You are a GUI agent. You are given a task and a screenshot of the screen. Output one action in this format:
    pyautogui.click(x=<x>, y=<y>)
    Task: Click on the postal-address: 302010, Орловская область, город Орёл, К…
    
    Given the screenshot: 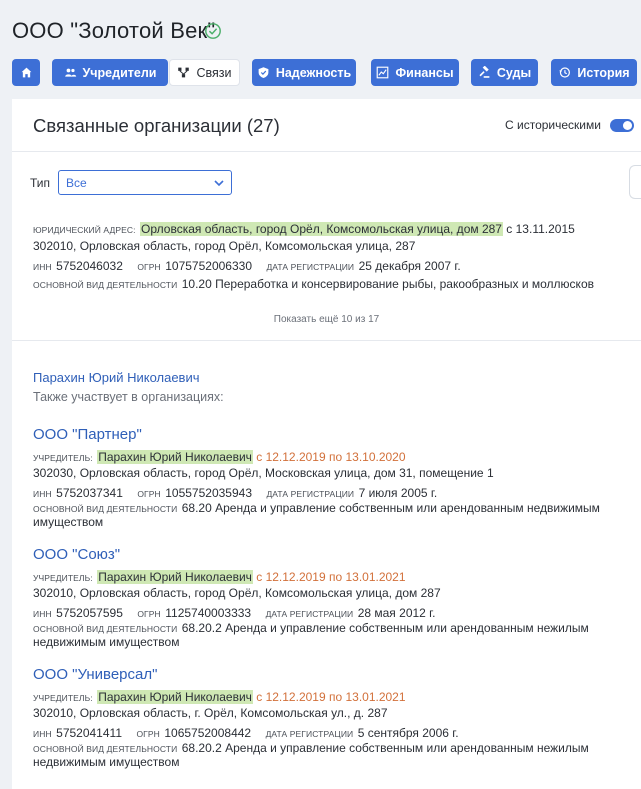 What is the action you would take?
    pyautogui.click(x=224, y=246)
    